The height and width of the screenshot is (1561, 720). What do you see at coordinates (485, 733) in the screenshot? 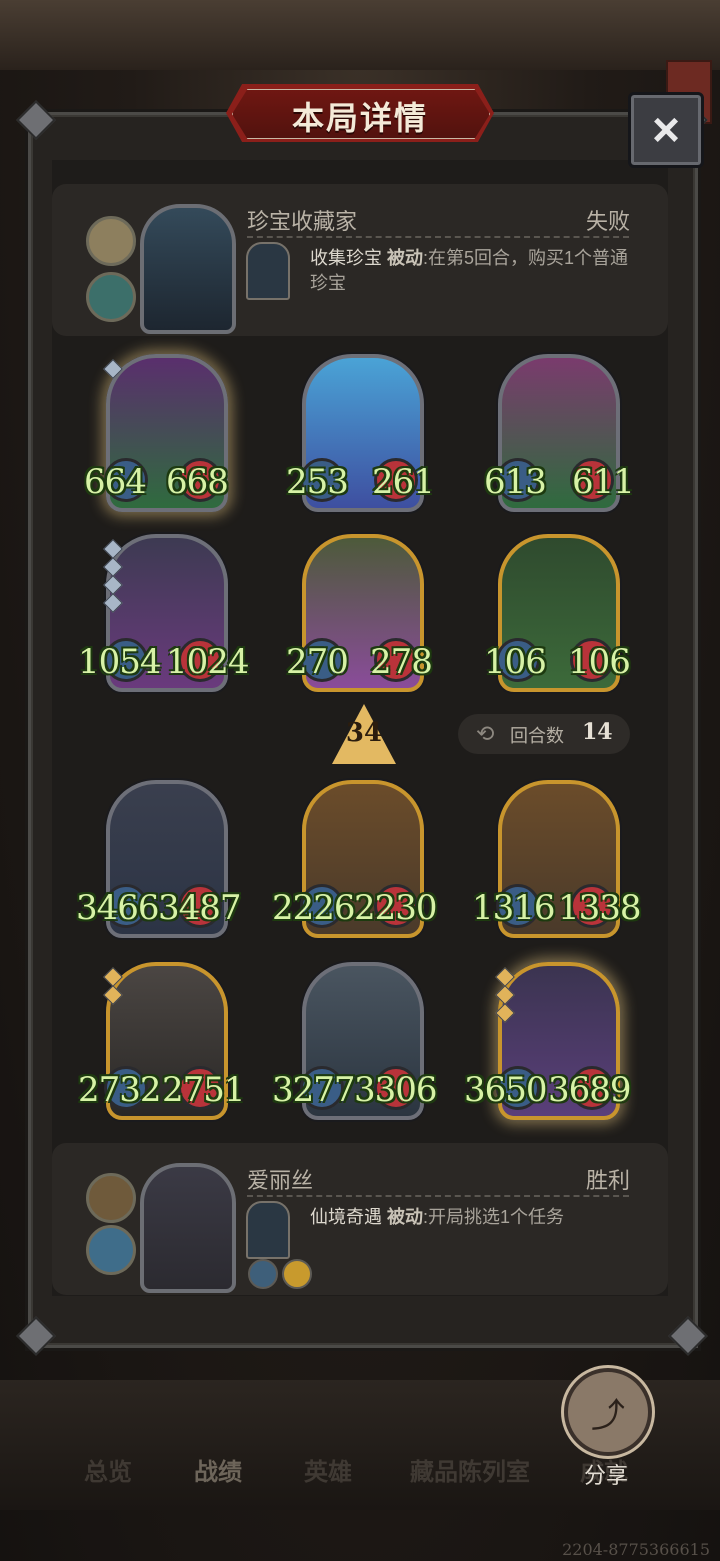
I see `repeat-icon: ⟲` at bounding box center [485, 733].